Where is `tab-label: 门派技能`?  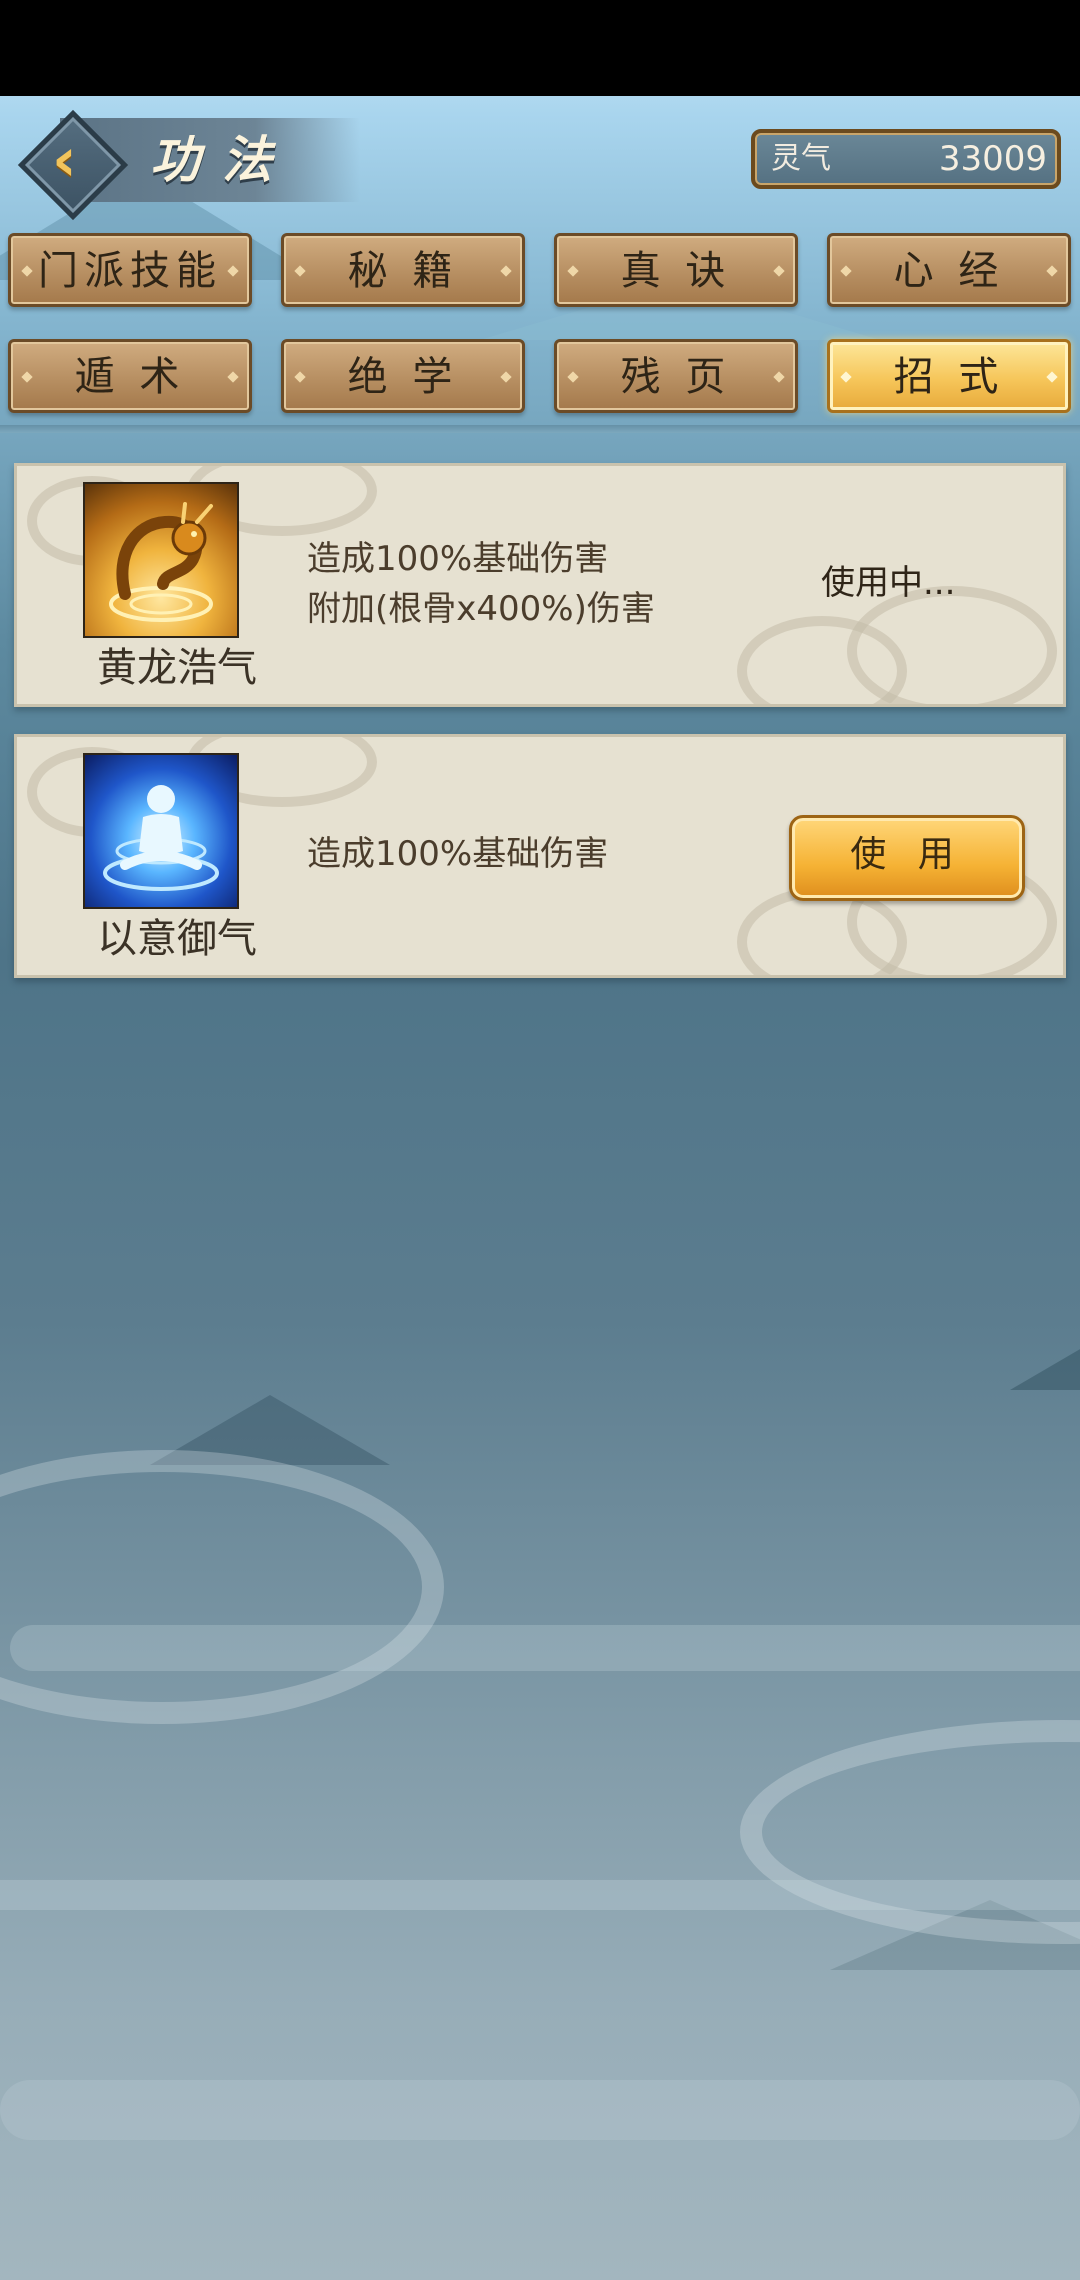
tab-label: 门派技能 is located at coordinates (130, 271).